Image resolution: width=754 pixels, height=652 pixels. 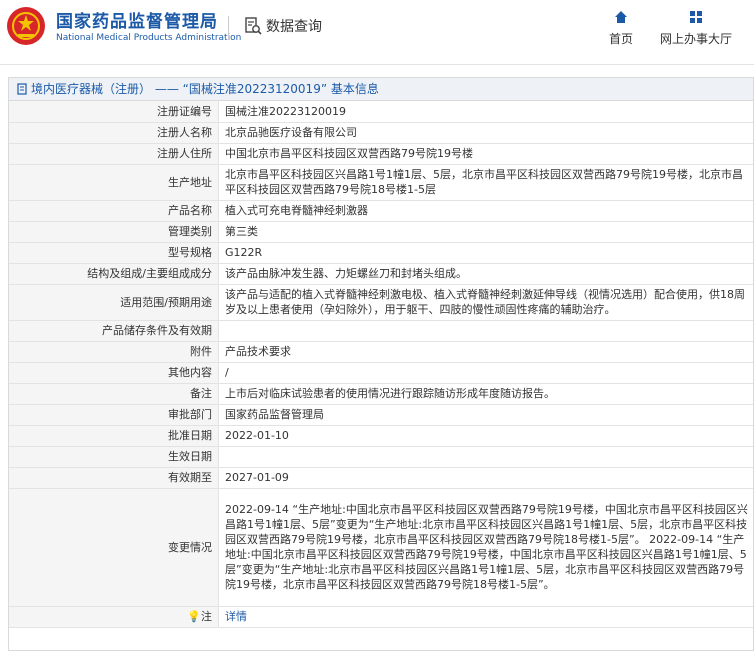 I want to click on row-label: 其他内容, so click(x=114, y=373).